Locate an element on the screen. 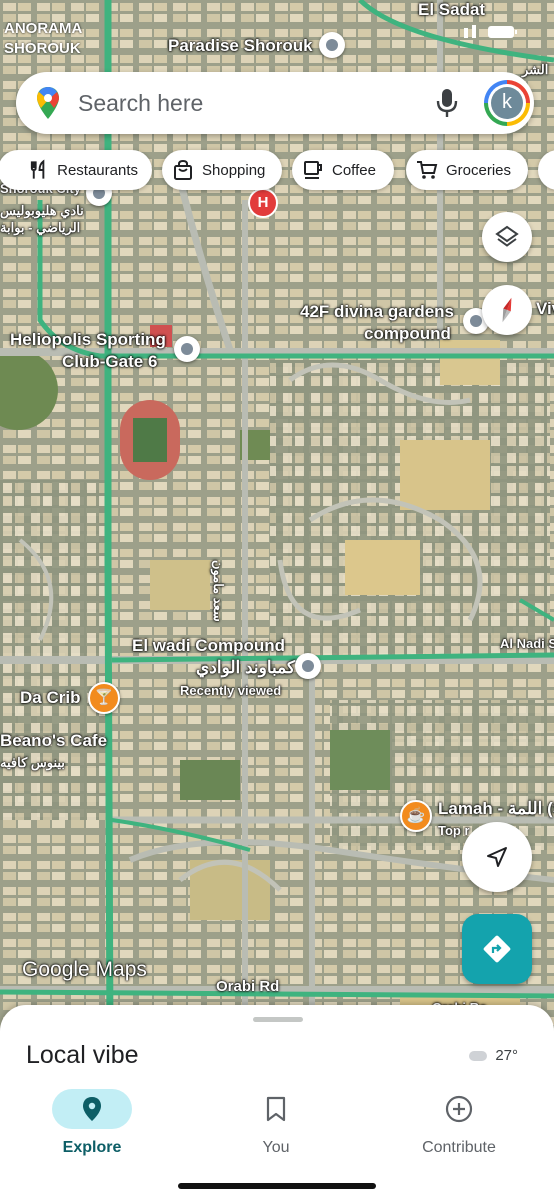 The image size is (554, 1200). location-pin-icon is located at coordinates (92, 1109).